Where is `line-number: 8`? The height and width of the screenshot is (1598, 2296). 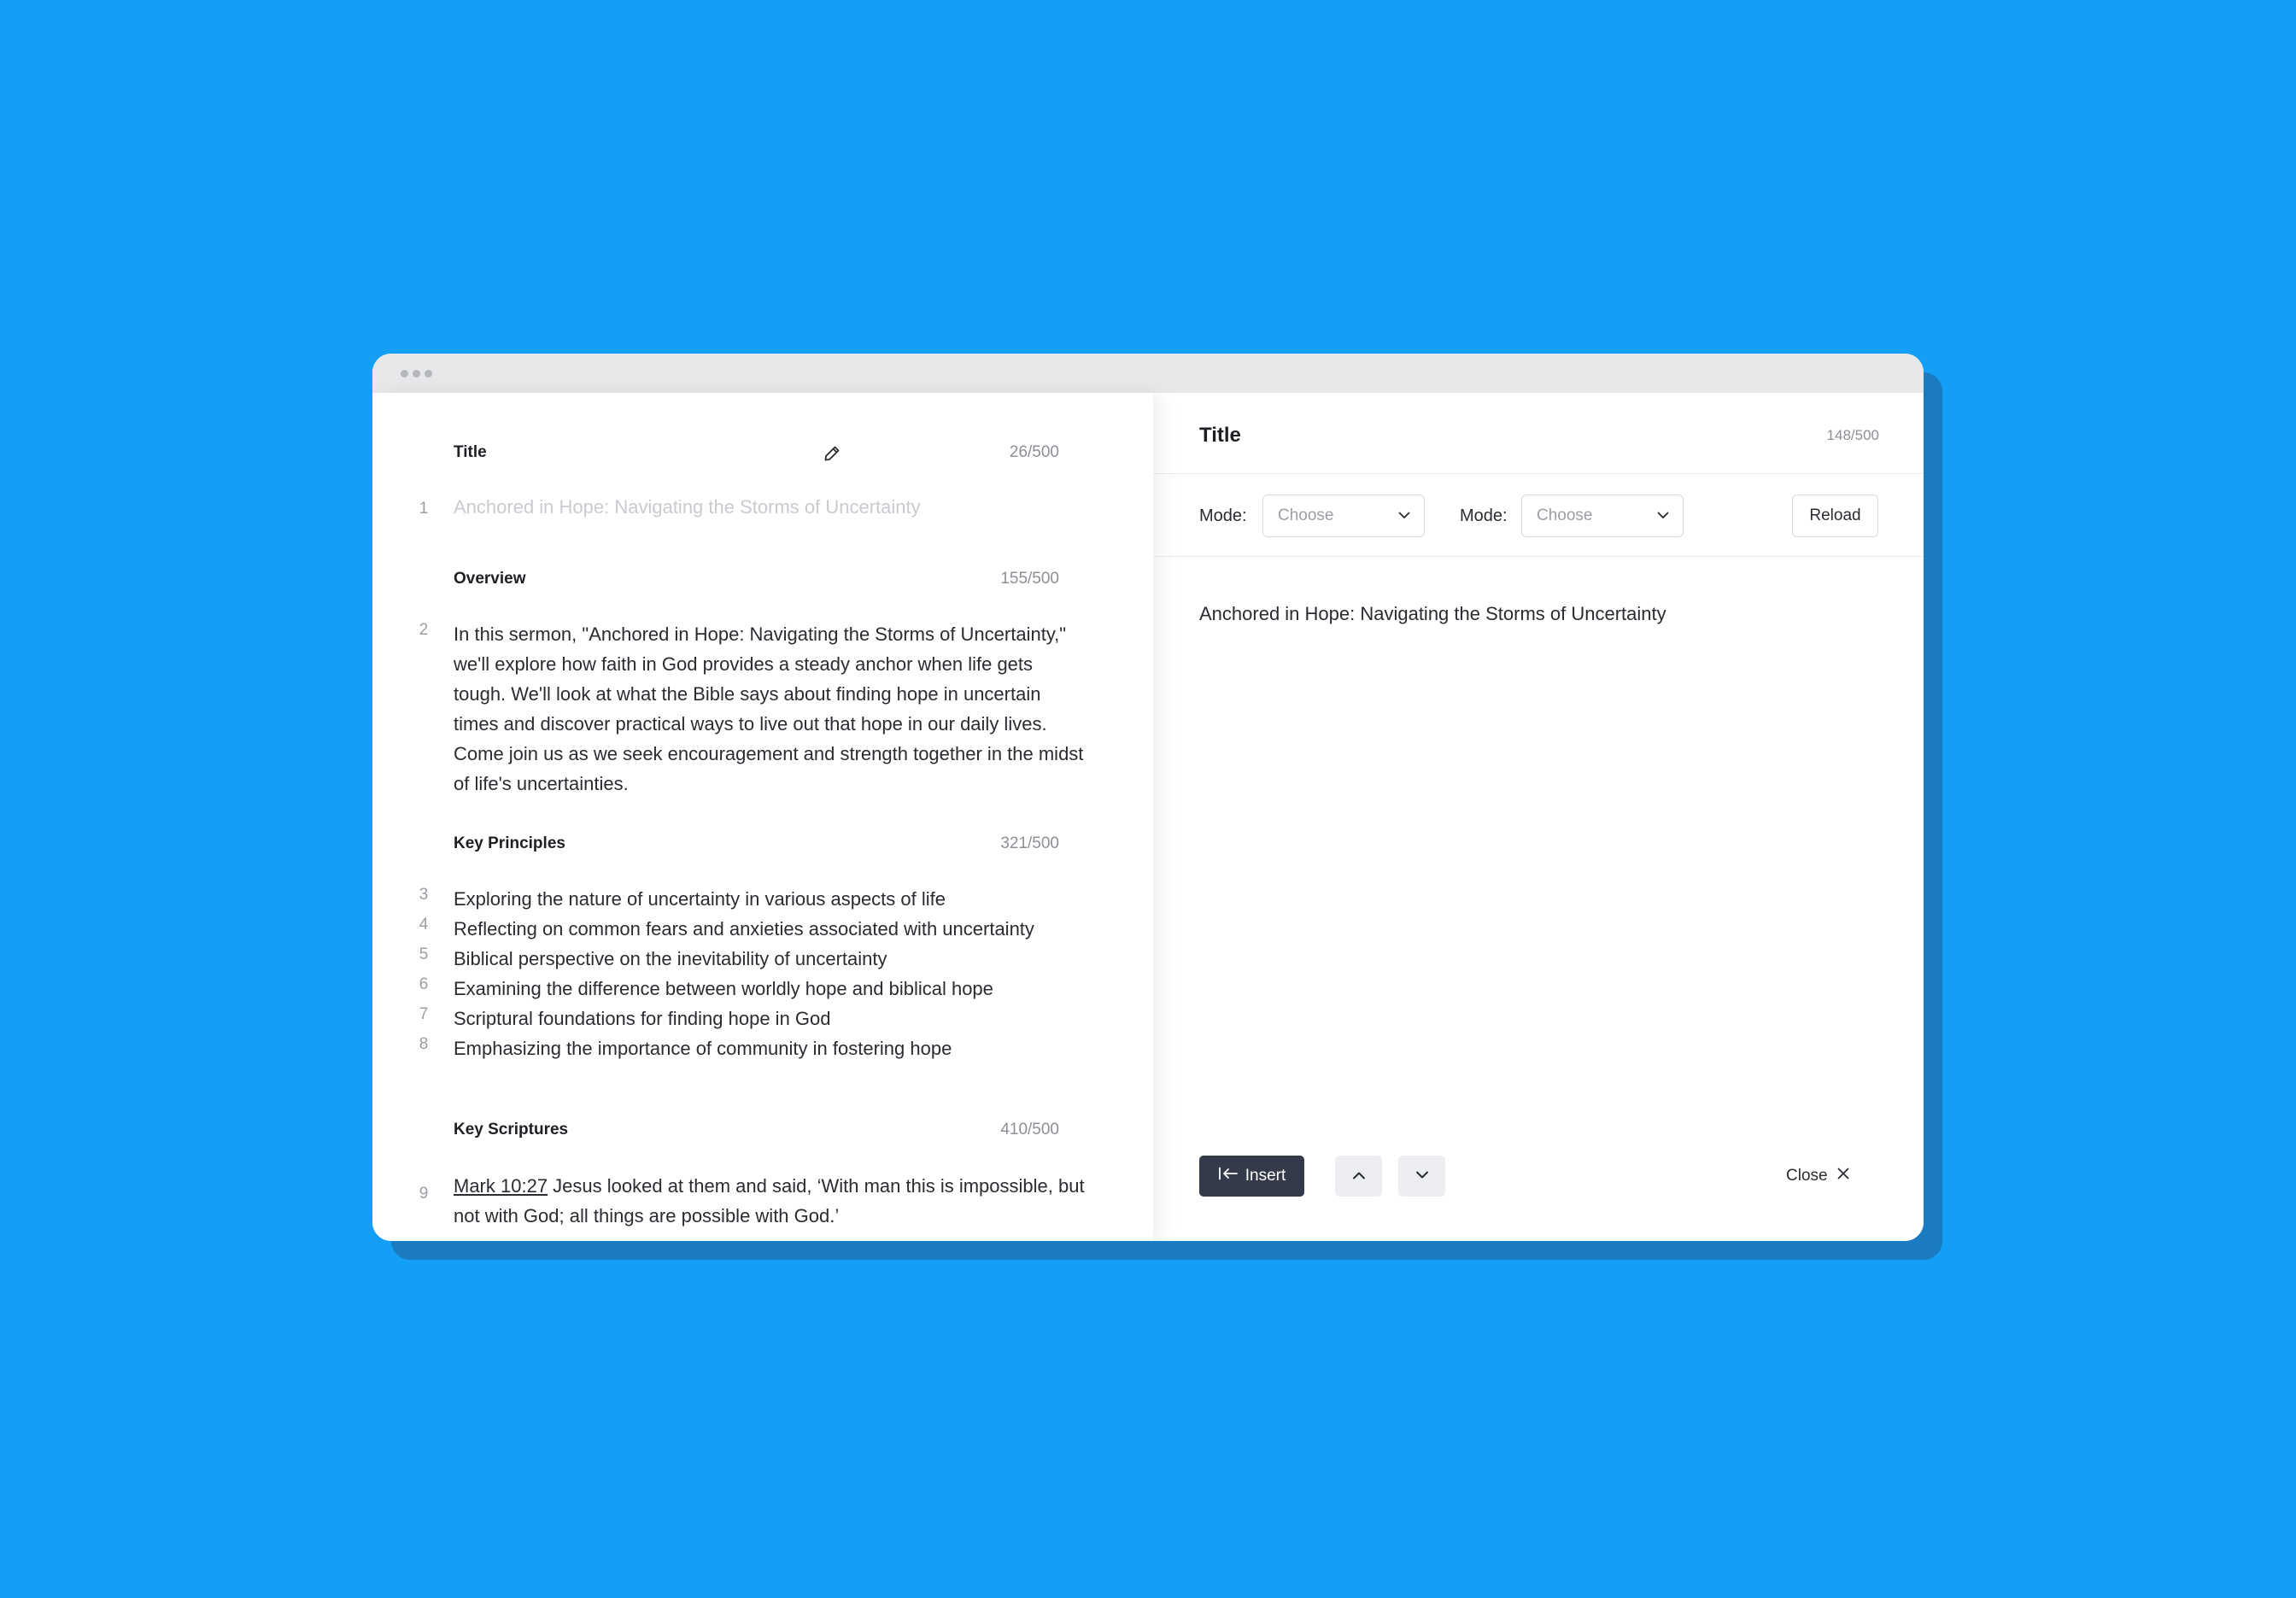
line-number: 8 is located at coordinates (424, 1044).